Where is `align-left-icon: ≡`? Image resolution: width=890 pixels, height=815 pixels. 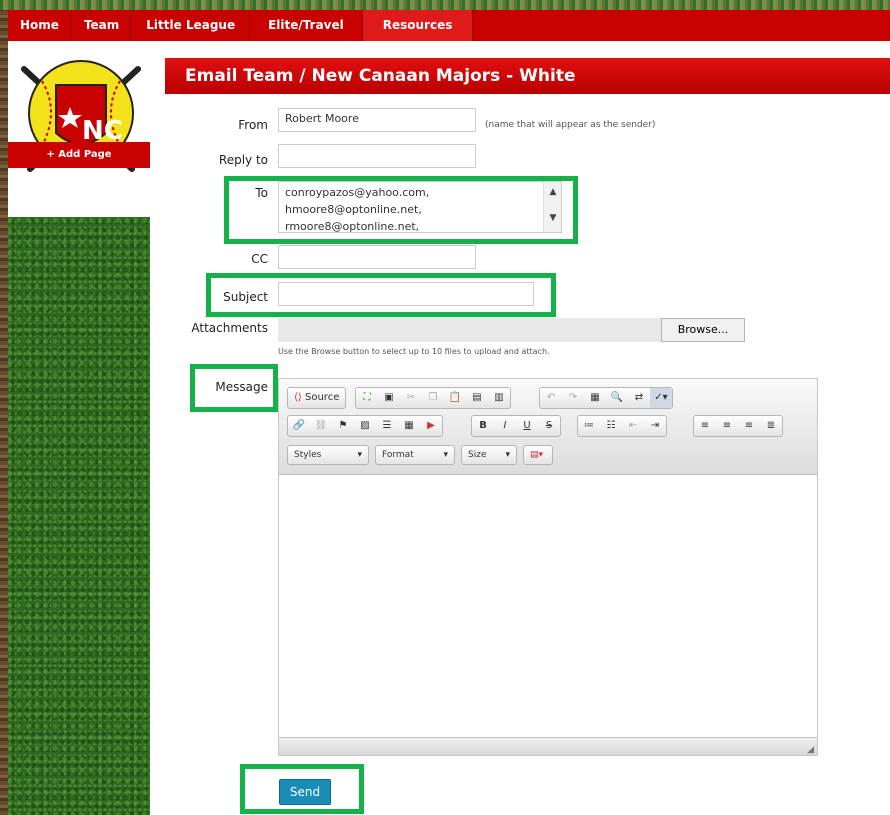
align-left-icon: ≡ is located at coordinates (705, 426).